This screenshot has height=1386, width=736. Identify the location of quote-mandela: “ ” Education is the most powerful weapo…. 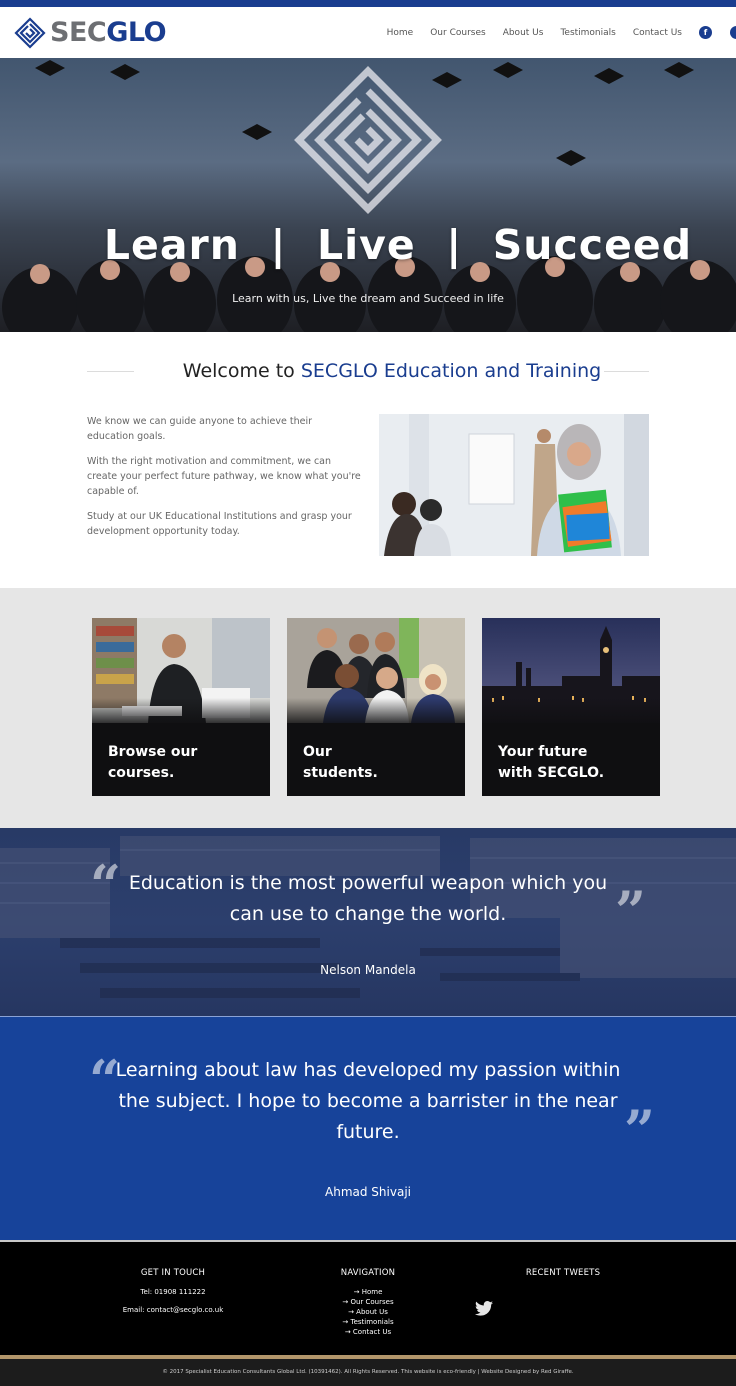
(368, 922).